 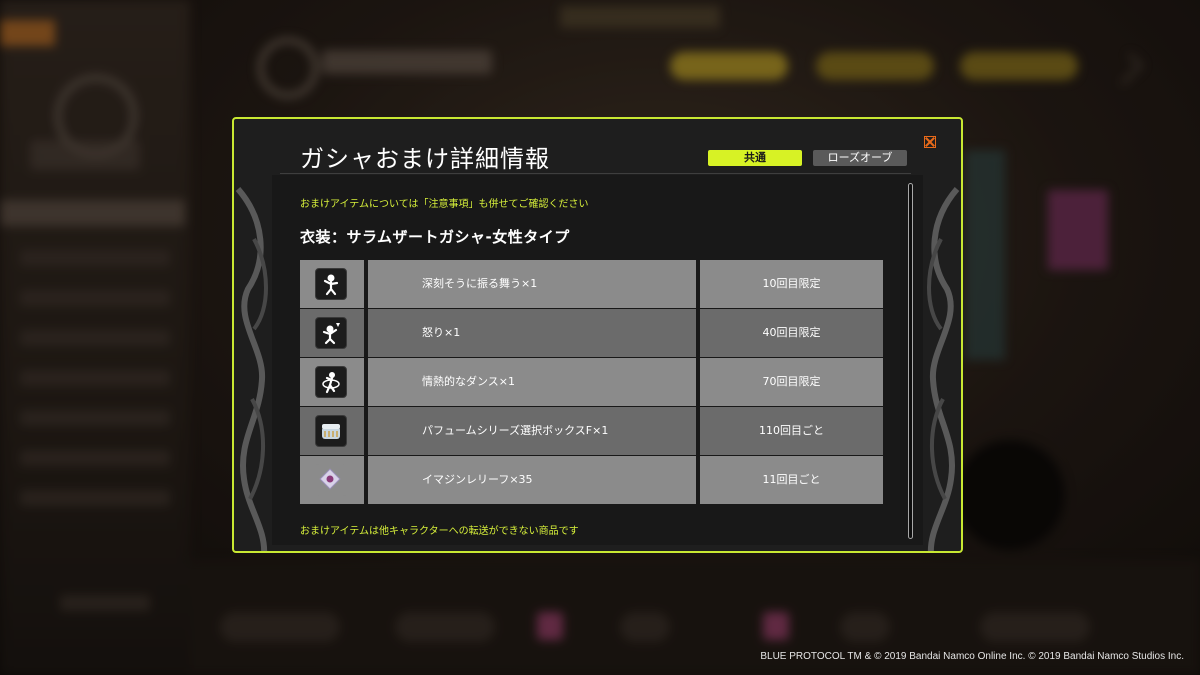 I want to click on scrollbar, so click(x=910, y=361).